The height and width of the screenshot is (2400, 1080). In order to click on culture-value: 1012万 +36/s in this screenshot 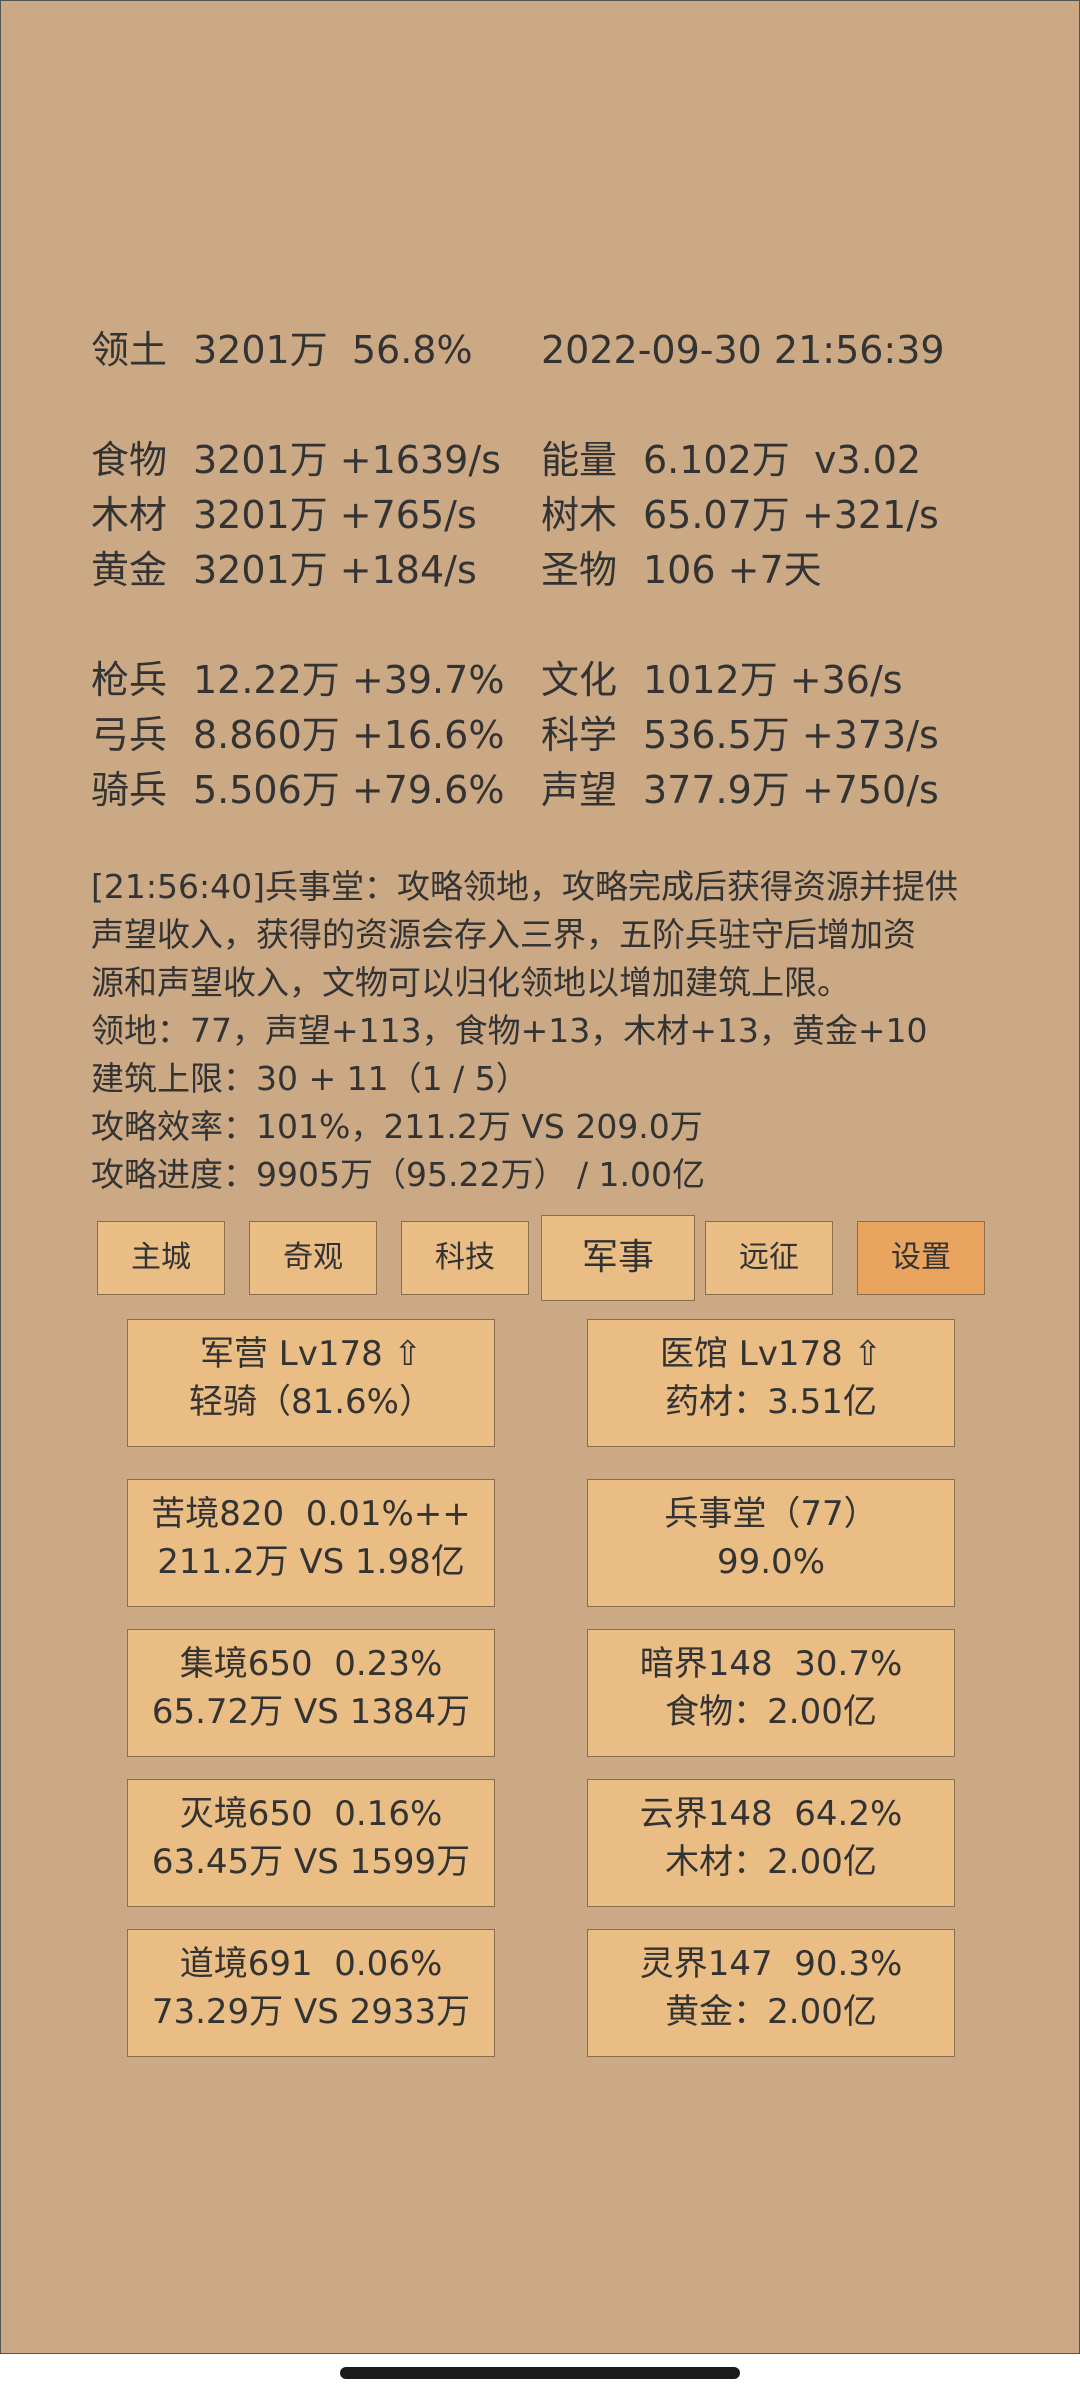, I will do `click(773, 680)`.